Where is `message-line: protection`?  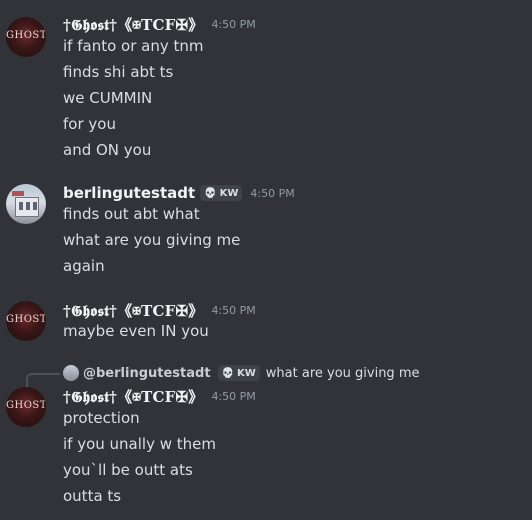 message-line: protection is located at coordinates (101, 418).